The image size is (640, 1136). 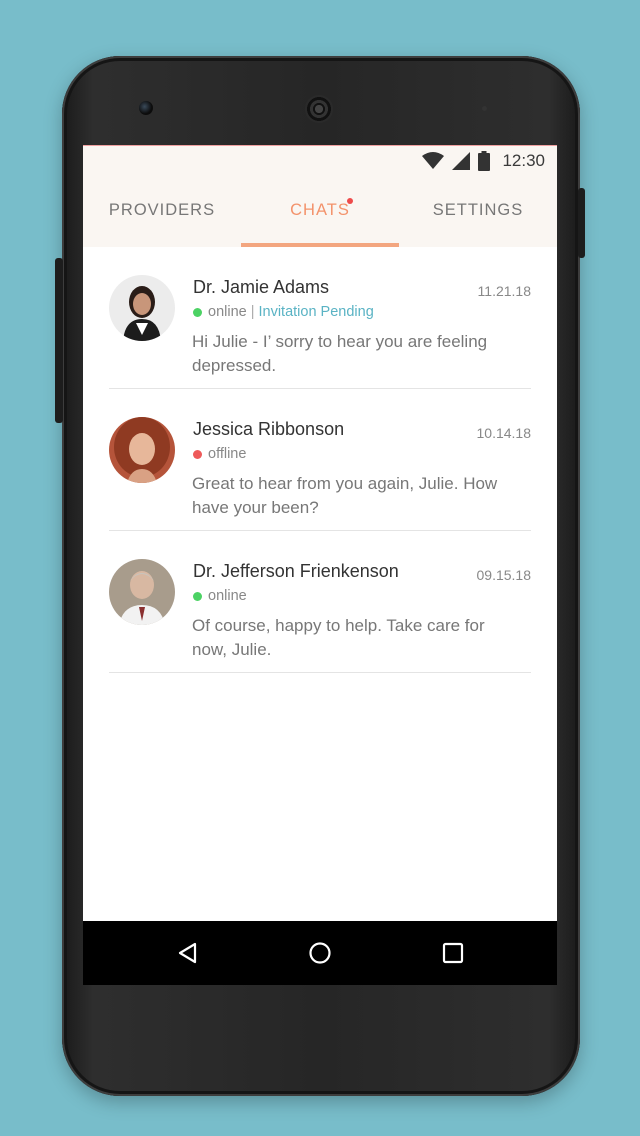 What do you see at coordinates (227, 454) in the screenshot?
I see `presence-status: offline` at bounding box center [227, 454].